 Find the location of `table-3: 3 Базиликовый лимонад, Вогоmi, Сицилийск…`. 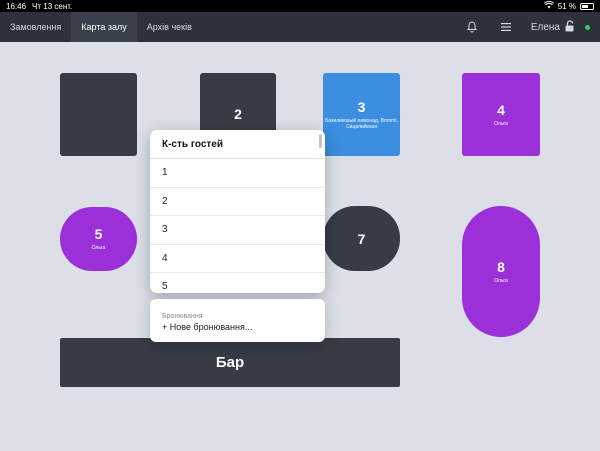

table-3: 3 Базиликовый лимонад, Вогоmi, Сицилийск… is located at coordinates (361, 114).